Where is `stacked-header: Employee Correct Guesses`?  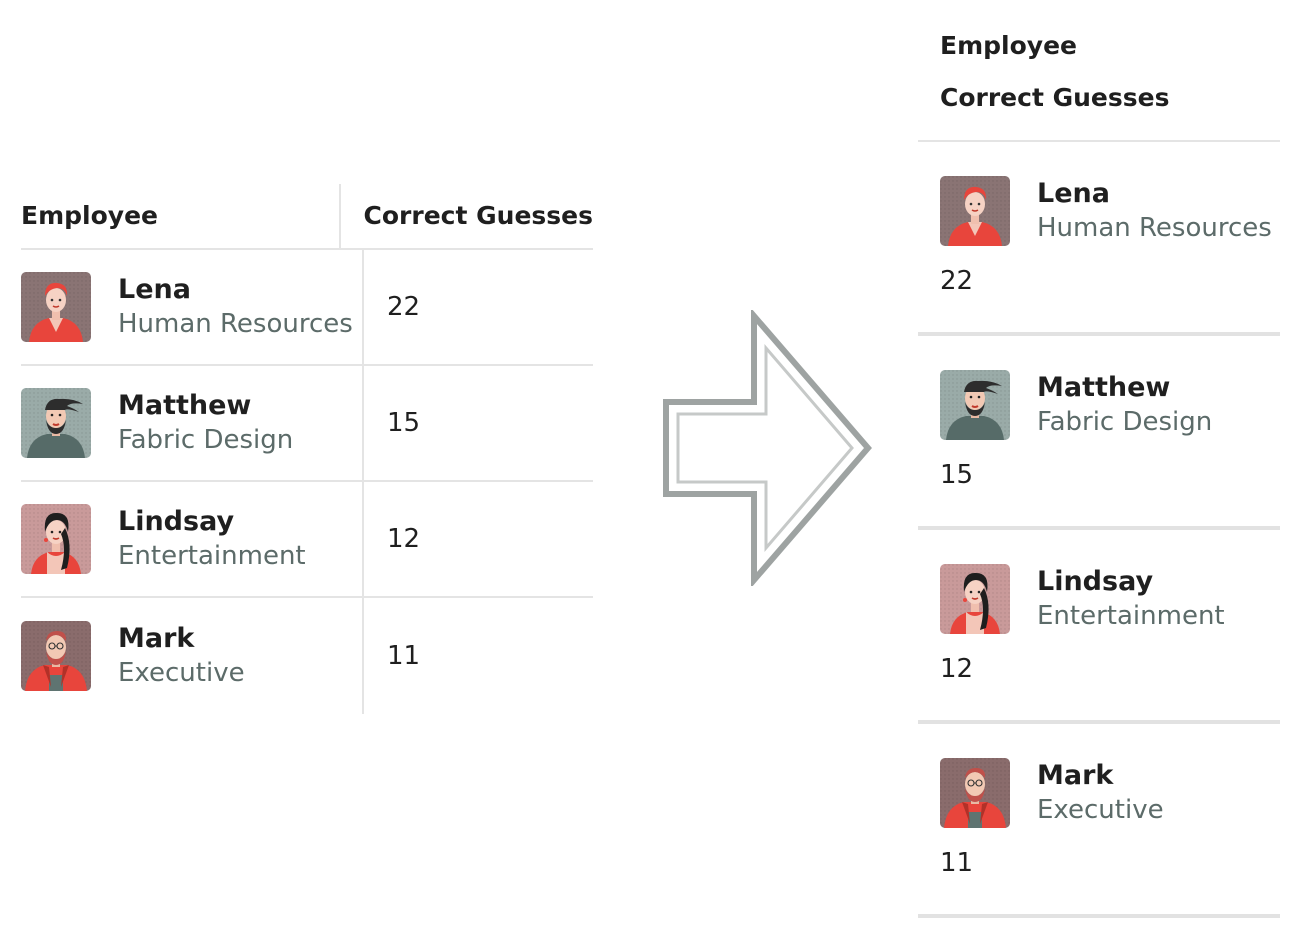 stacked-header: Employee Correct Guesses is located at coordinates (1099, 71).